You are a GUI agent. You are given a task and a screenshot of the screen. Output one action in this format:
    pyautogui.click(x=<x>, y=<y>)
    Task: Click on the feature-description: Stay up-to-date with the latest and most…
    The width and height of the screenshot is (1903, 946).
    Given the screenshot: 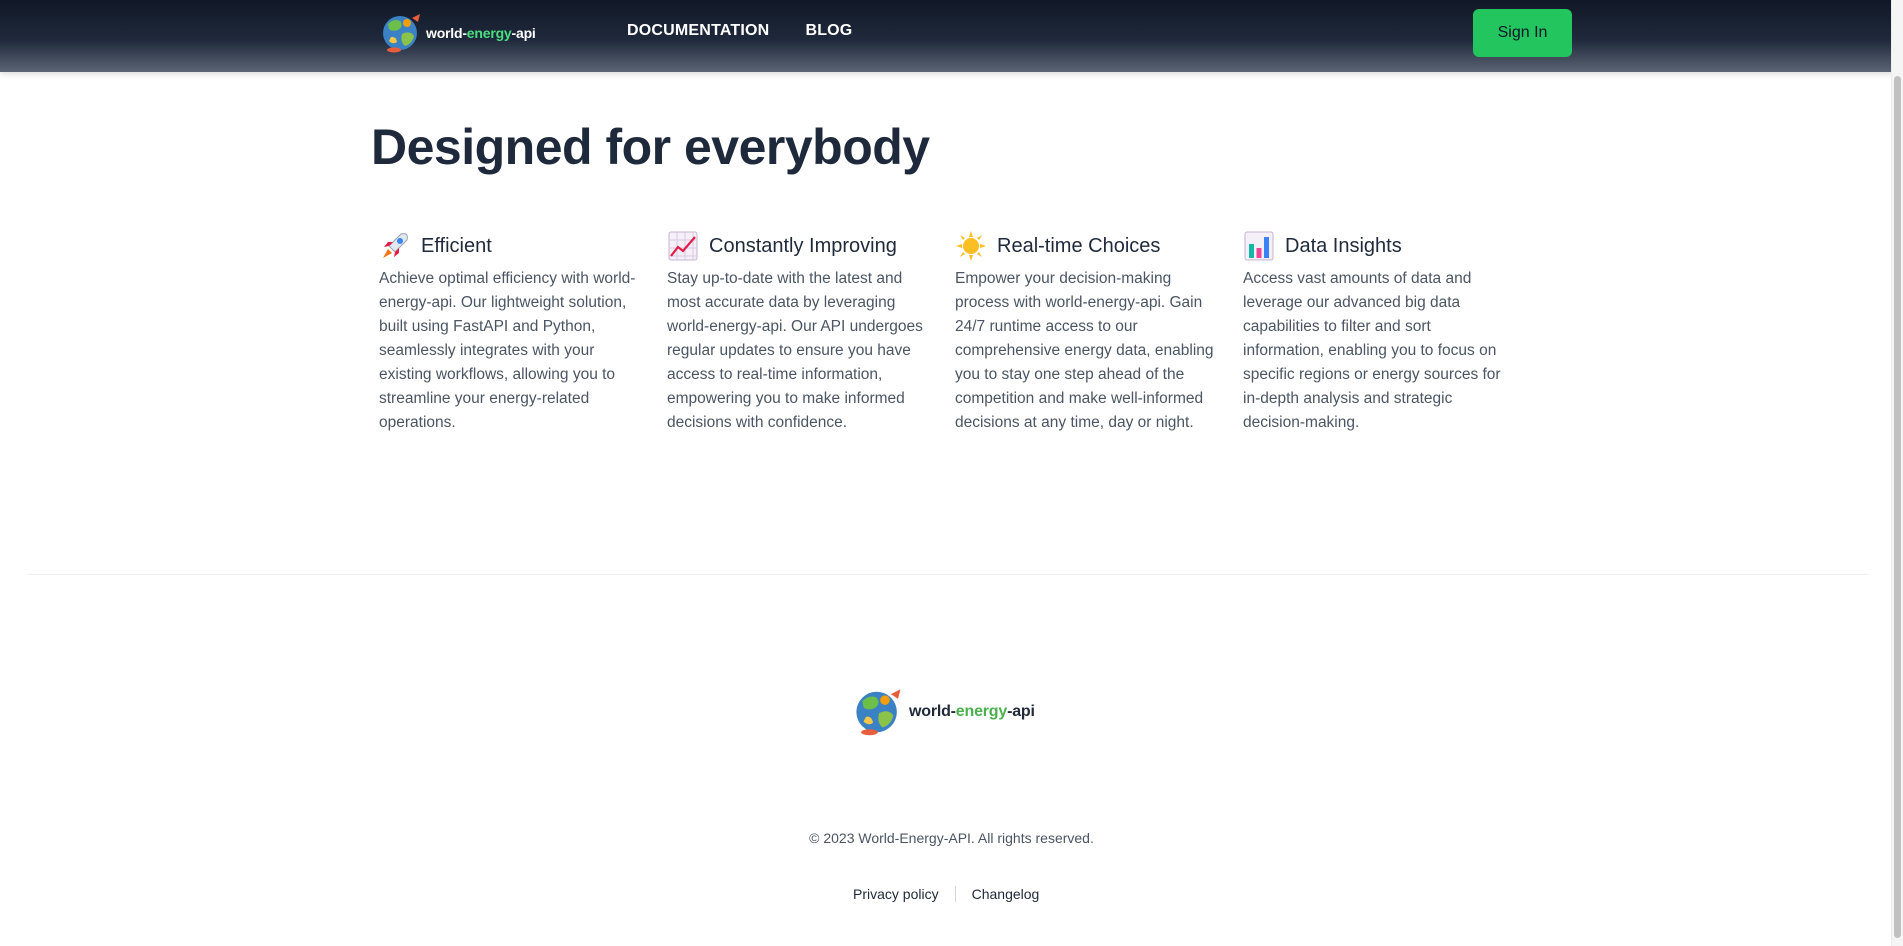 What is the action you would take?
    pyautogui.click(x=795, y=350)
    